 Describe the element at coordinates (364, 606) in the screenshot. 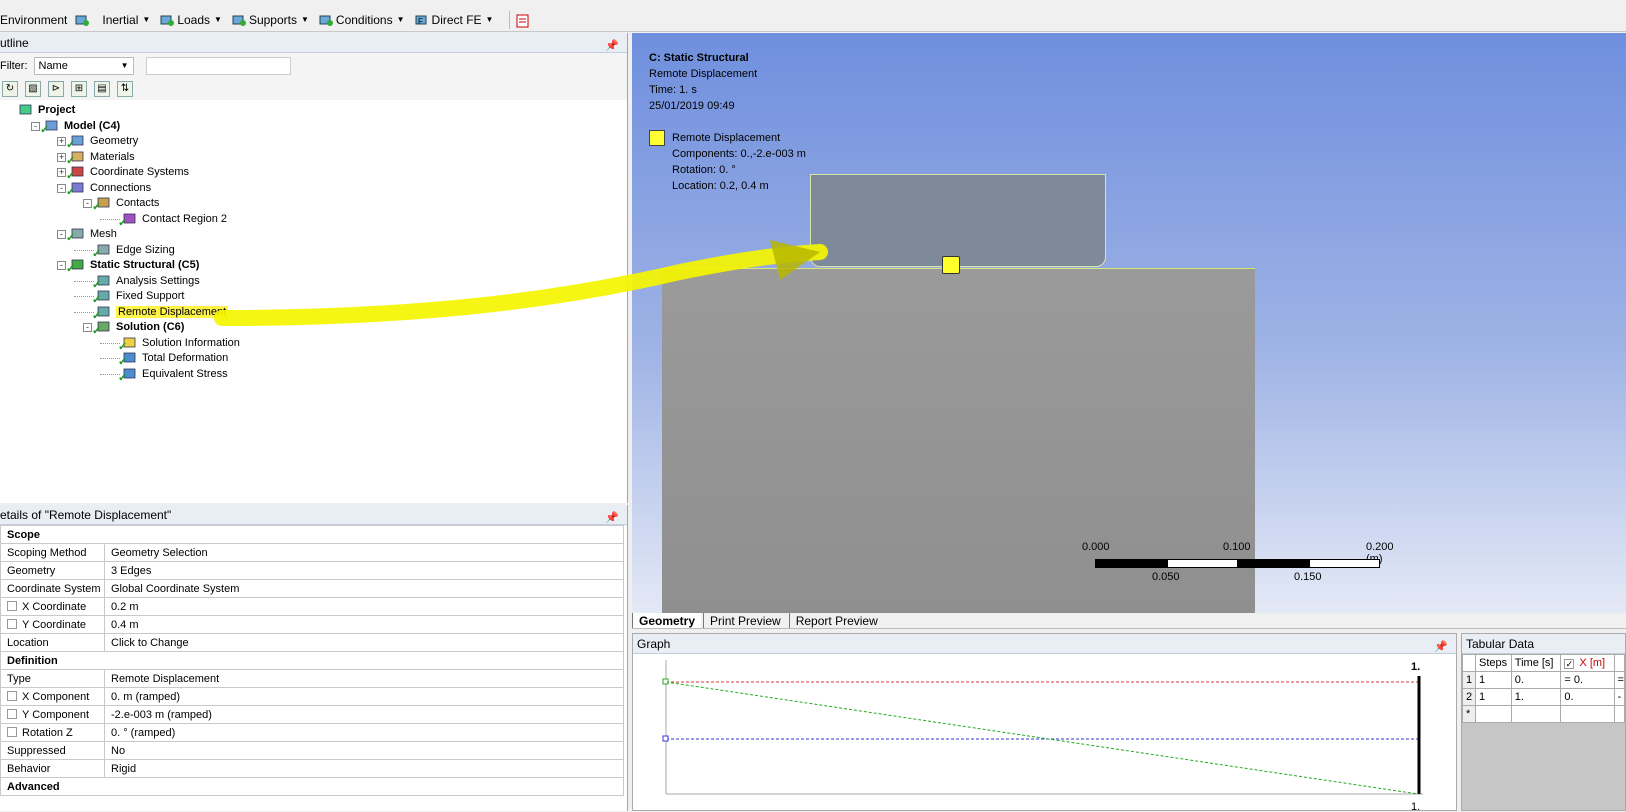

I see `details-value: 0.2 m` at that location.